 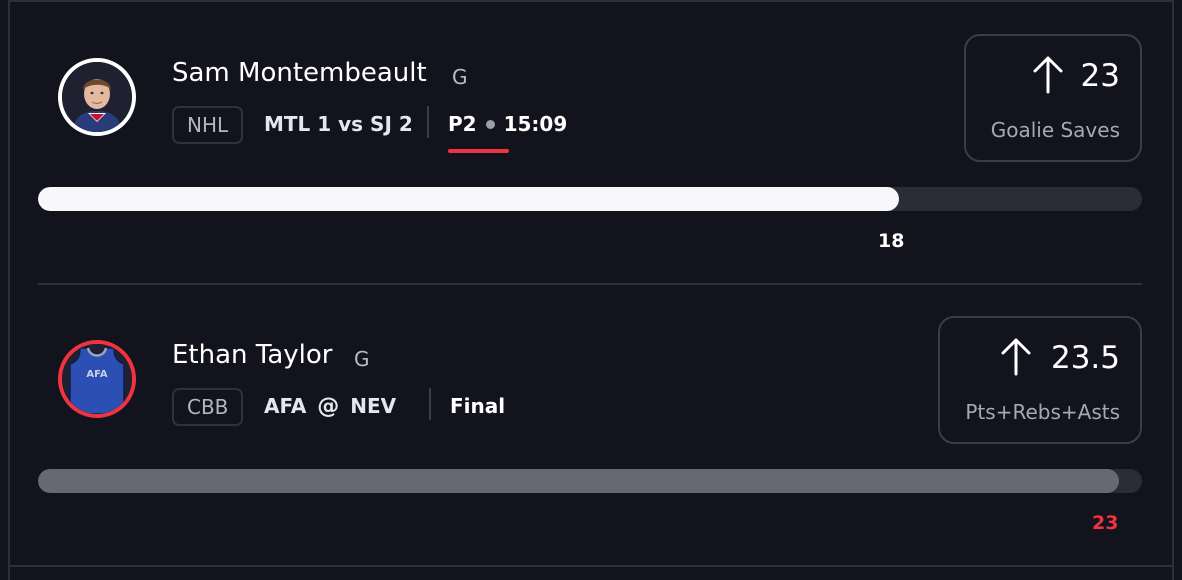 What do you see at coordinates (9, 290) in the screenshot?
I see `card-left-border` at bounding box center [9, 290].